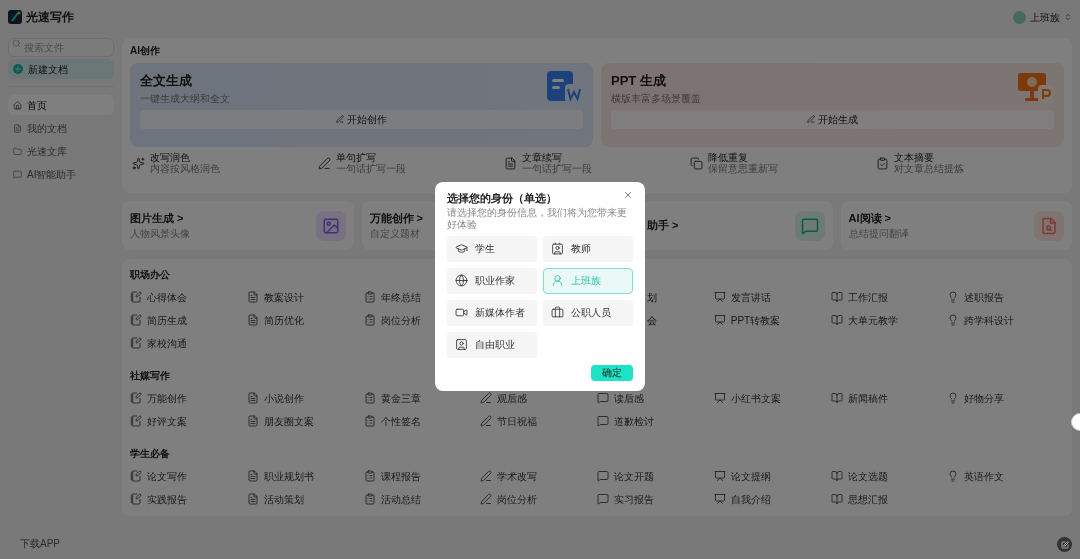 The height and width of the screenshot is (559, 1080). I want to click on tool-title: 降低重复, so click(728, 157).